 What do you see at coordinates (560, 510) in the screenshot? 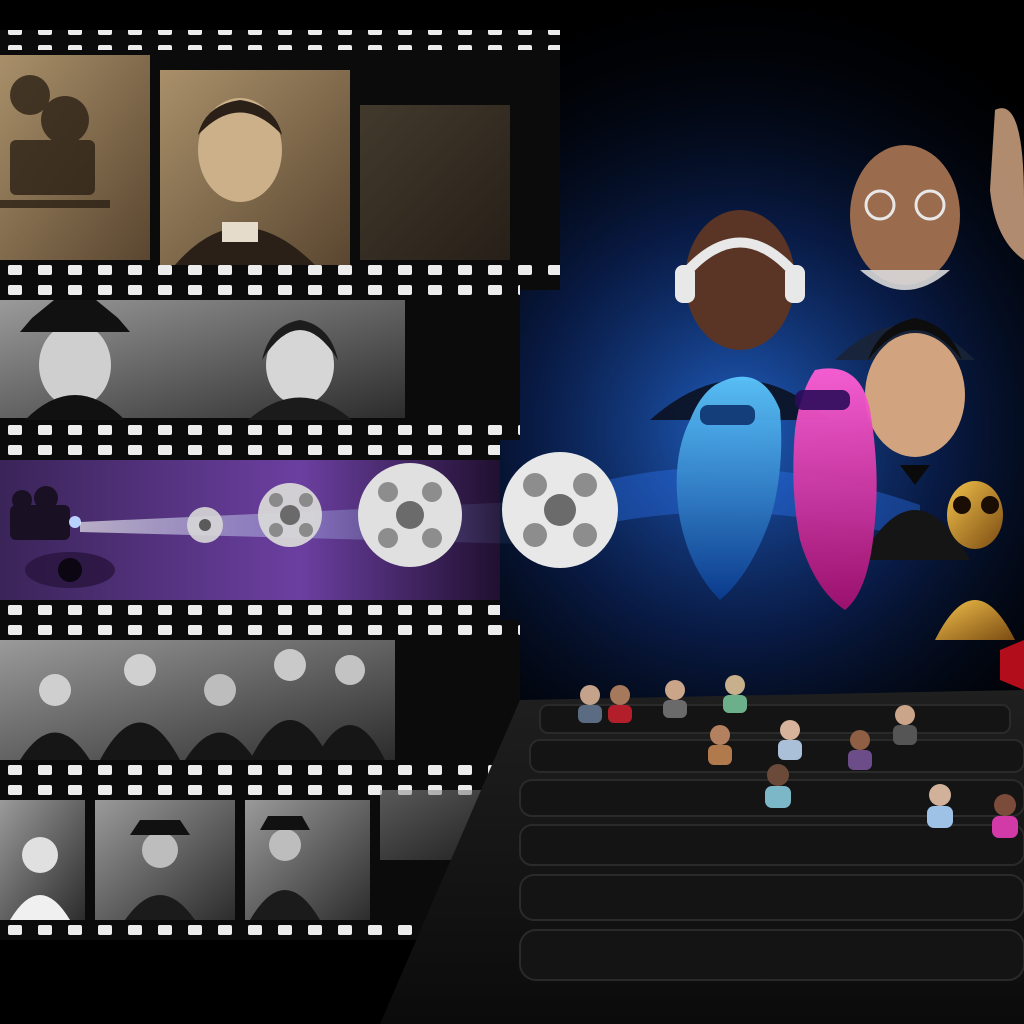
I see `reel-large` at bounding box center [560, 510].